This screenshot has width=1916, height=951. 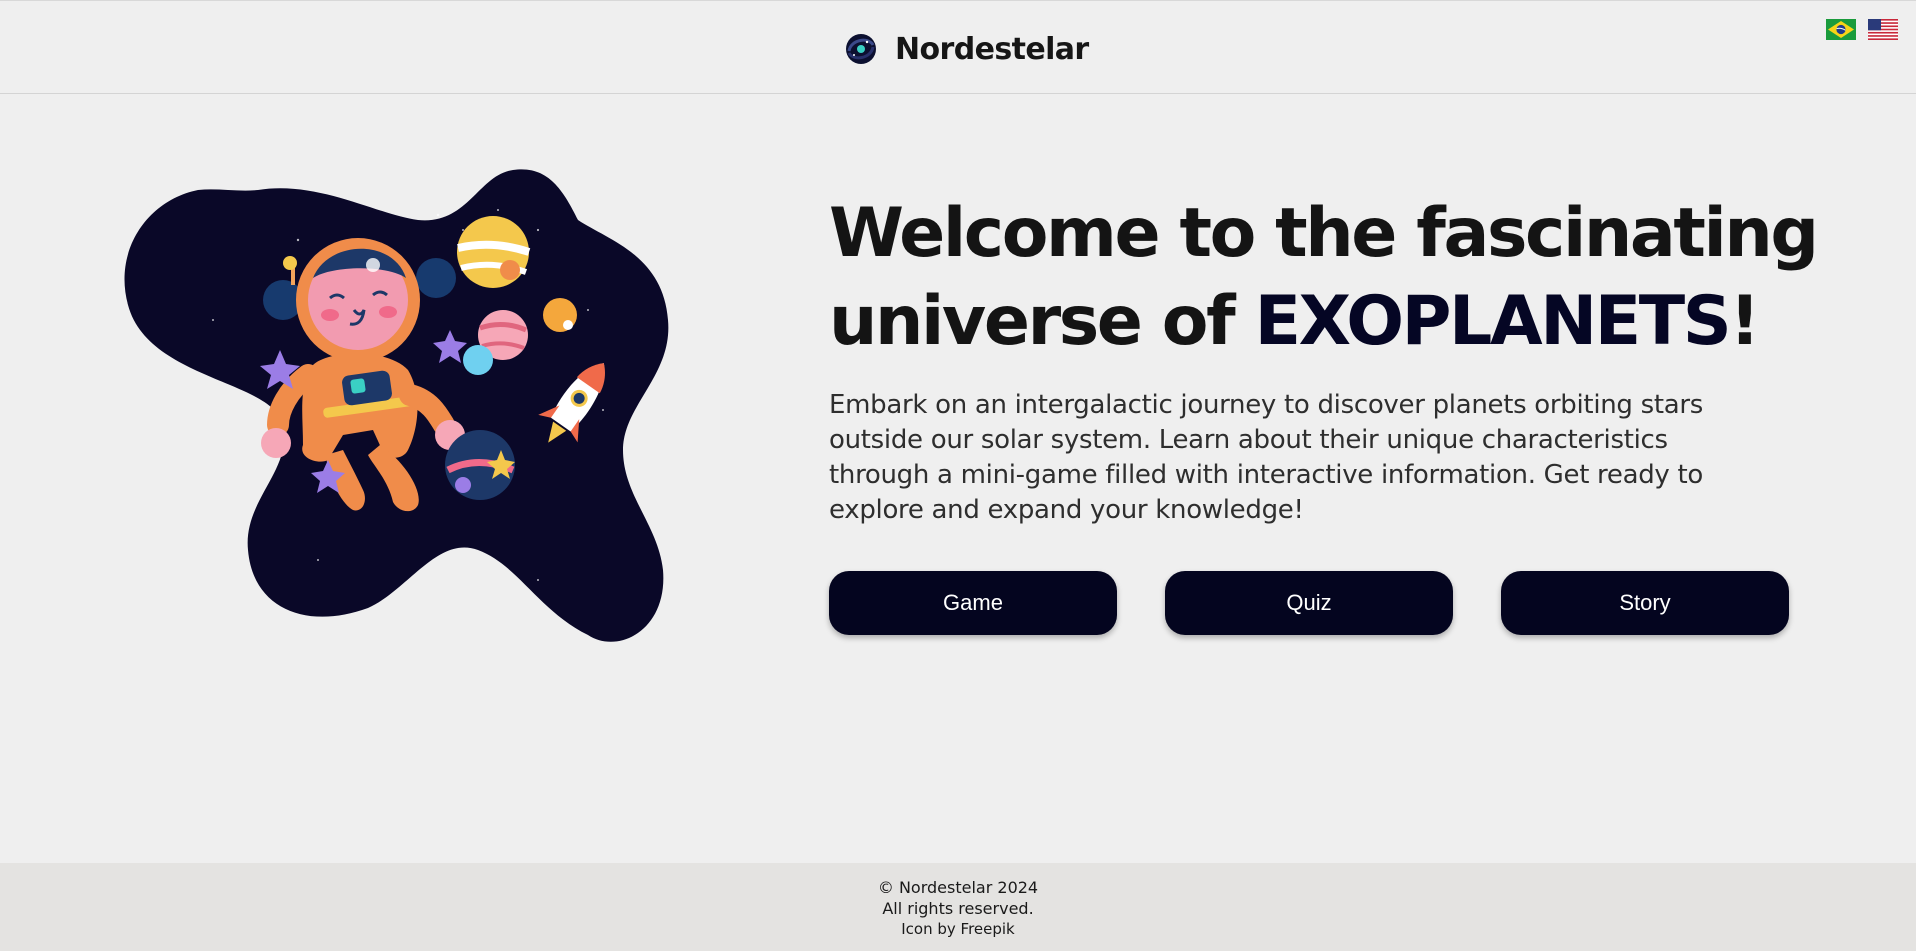 I want to click on hero-buttons: Game Quiz Story, so click(x=1309, y=603).